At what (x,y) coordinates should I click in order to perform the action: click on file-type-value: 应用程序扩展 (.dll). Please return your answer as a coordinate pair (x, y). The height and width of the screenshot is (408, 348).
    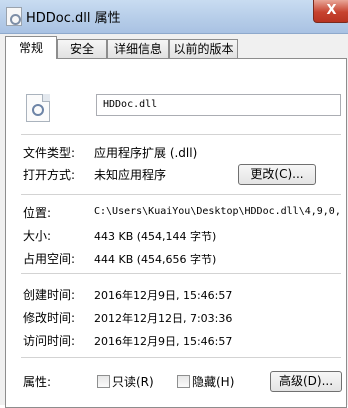
    Looking at the image, I should click on (146, 153).